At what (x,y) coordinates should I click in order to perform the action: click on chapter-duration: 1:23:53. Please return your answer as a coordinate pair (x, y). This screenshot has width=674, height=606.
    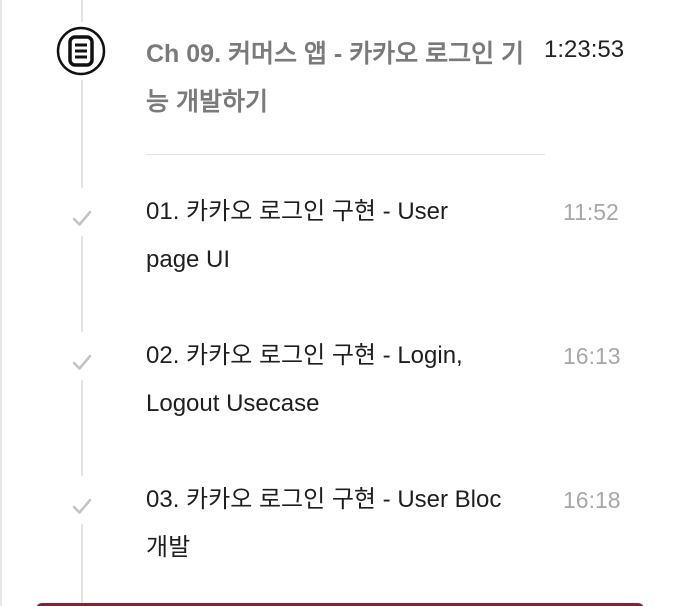
    Looking at the image, I should click on (584, 49).